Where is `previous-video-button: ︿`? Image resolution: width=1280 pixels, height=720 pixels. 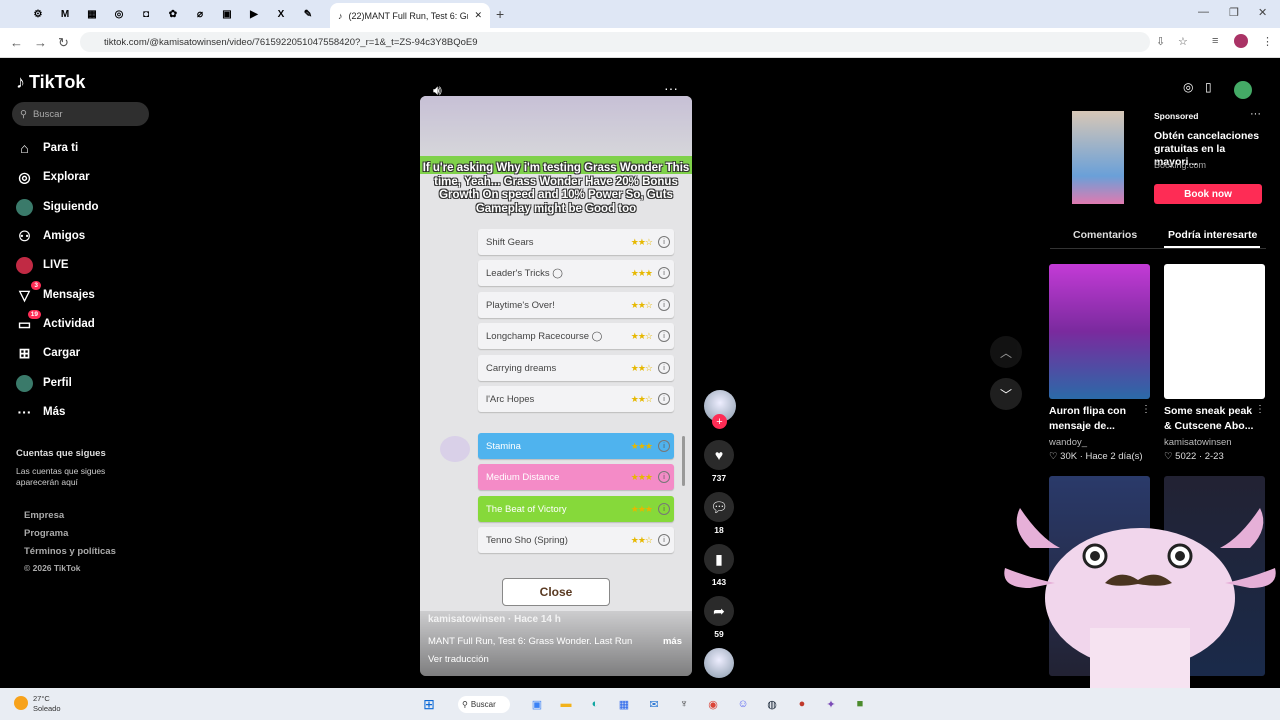 previous-video-button: ︿ is located at coordinates (1006, 352).